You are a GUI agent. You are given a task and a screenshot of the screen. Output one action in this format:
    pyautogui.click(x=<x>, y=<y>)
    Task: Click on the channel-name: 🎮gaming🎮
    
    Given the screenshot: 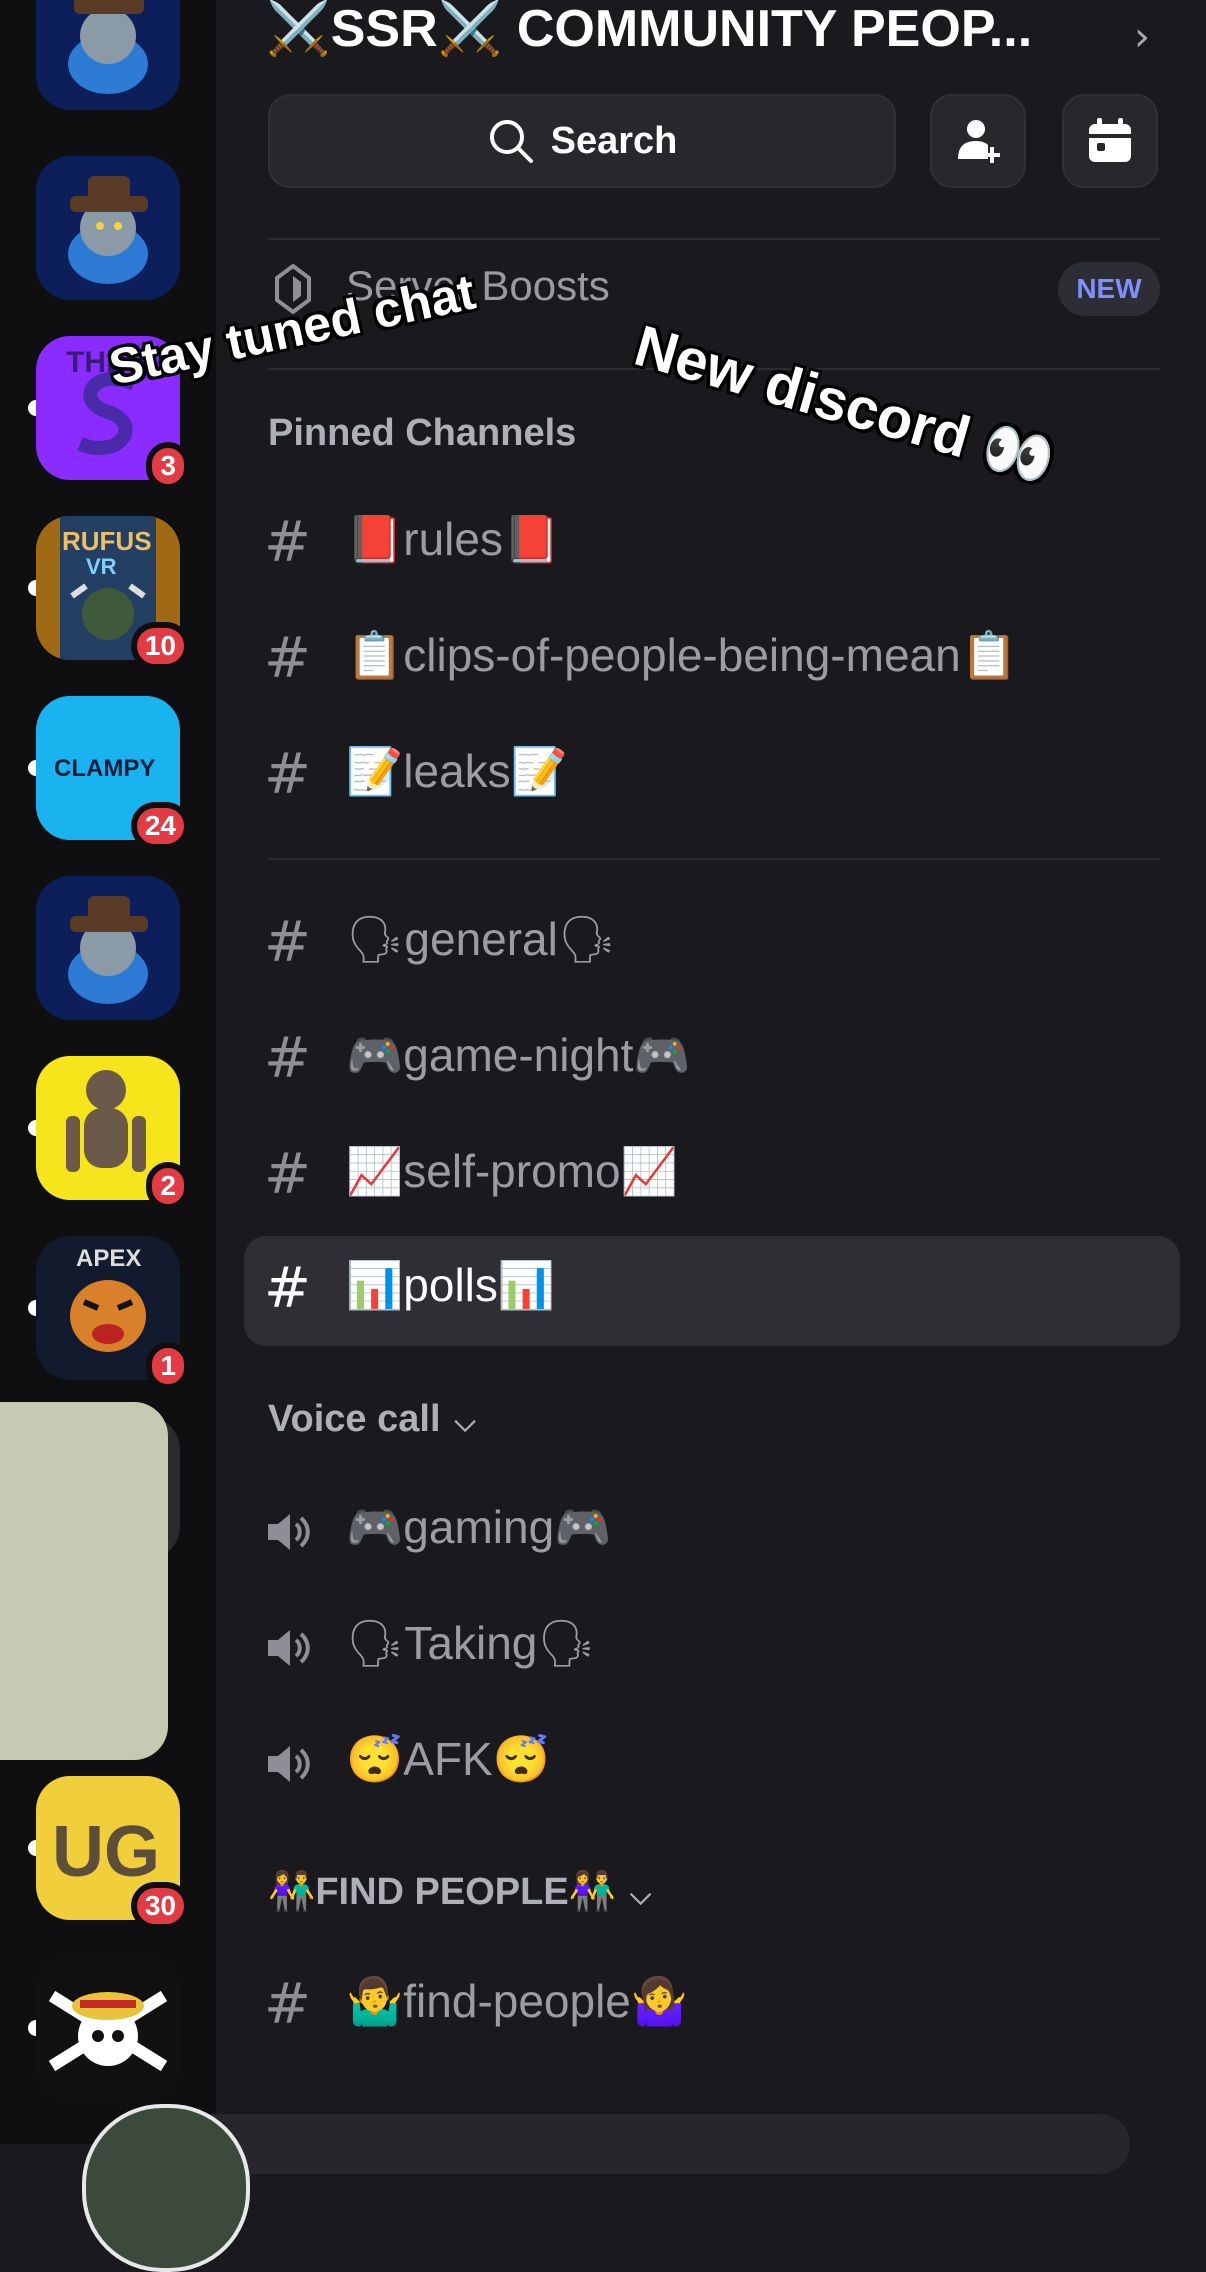 What is the action you would take?
    pyautogui.click(x=479, y=1527)
    